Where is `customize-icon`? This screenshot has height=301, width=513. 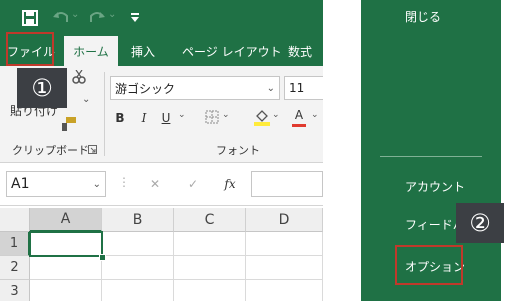
customize-icon is located at coordinates (135, 18).